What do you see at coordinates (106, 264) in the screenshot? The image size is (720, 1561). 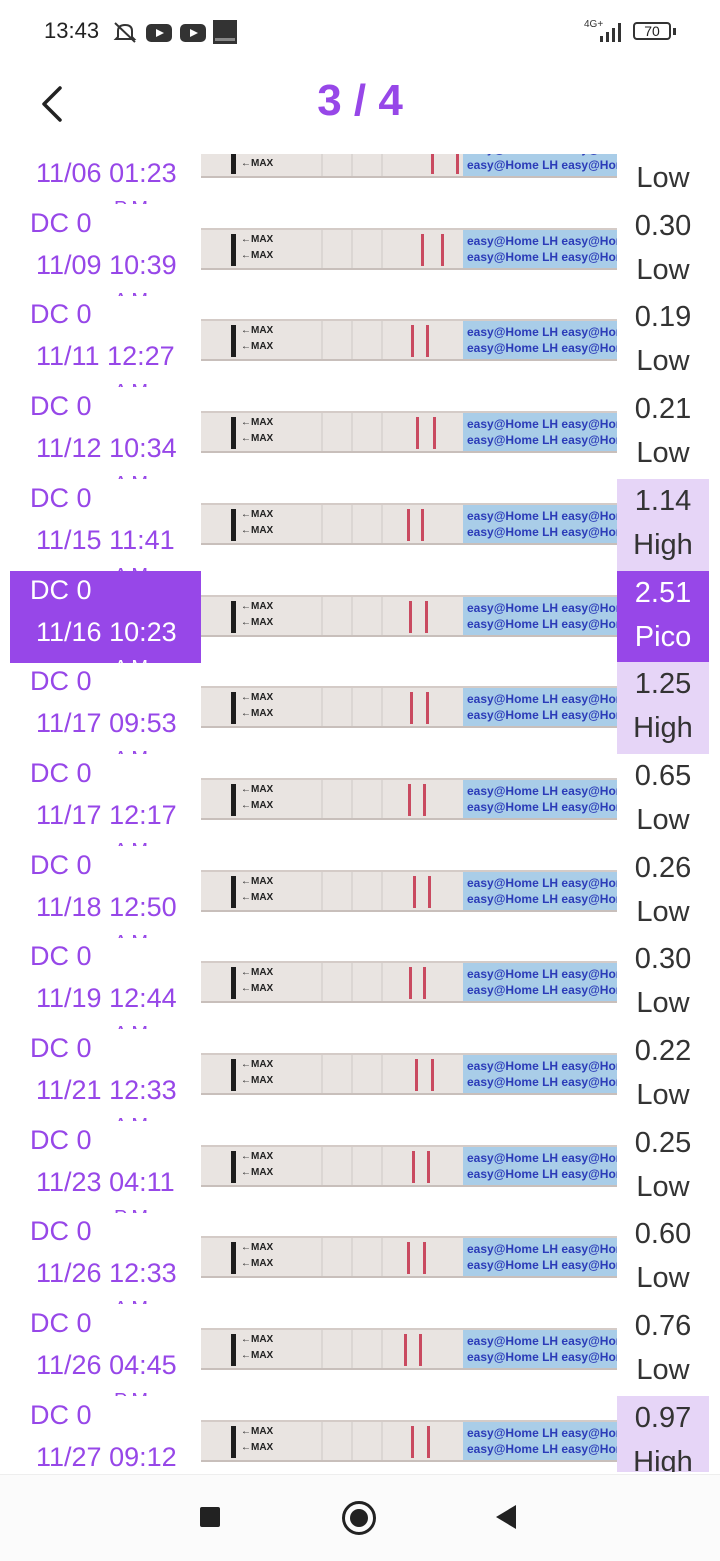 I see `test-datetime: 11/09 10:39` at bounding box center [106, 264].